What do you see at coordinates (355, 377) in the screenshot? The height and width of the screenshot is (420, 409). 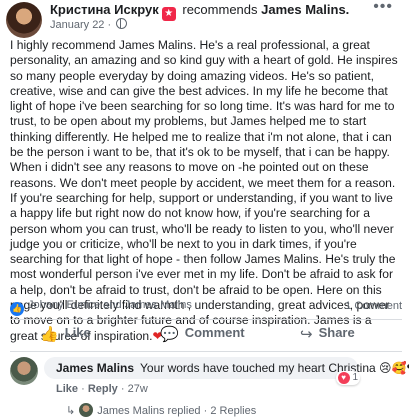 I see `comment-reaction-count: 1` at bounding box center [355, 377].